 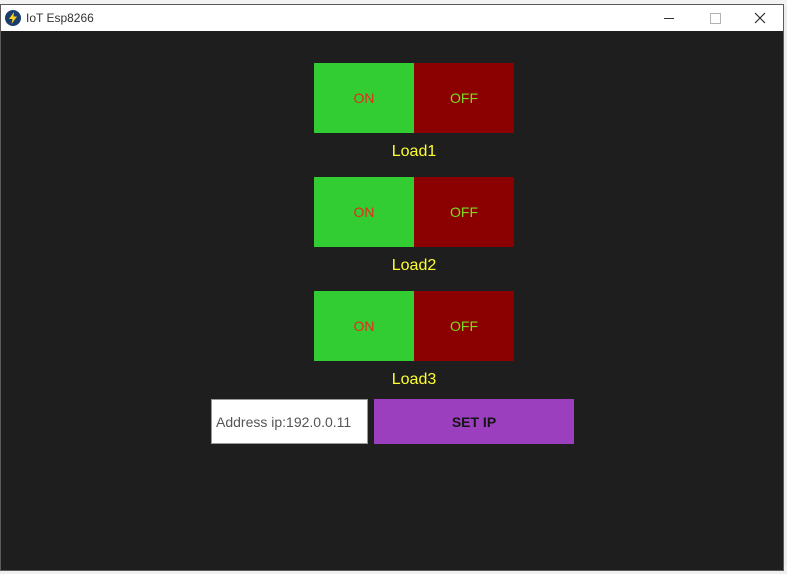 I want to click on load-1-group: ON OFF Load1, so click(x=414, y=112).